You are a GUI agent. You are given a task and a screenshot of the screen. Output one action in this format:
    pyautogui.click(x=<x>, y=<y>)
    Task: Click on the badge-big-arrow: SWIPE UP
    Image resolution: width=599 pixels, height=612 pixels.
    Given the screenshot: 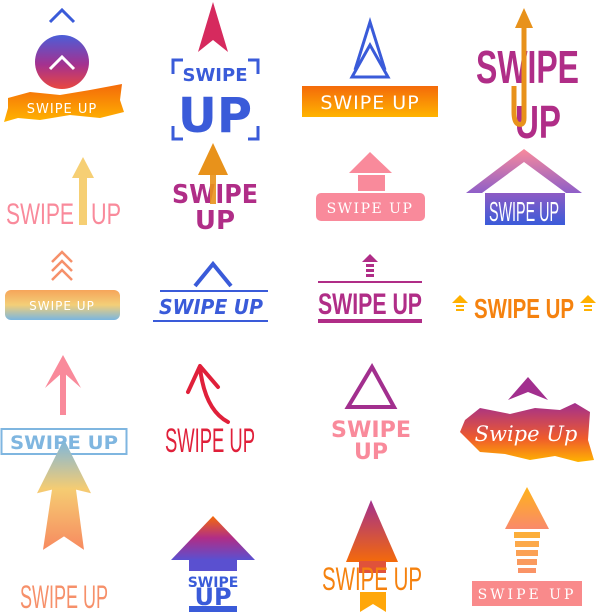 What is the action you would take?
    pyautogui.click(x=213, y=564)
    